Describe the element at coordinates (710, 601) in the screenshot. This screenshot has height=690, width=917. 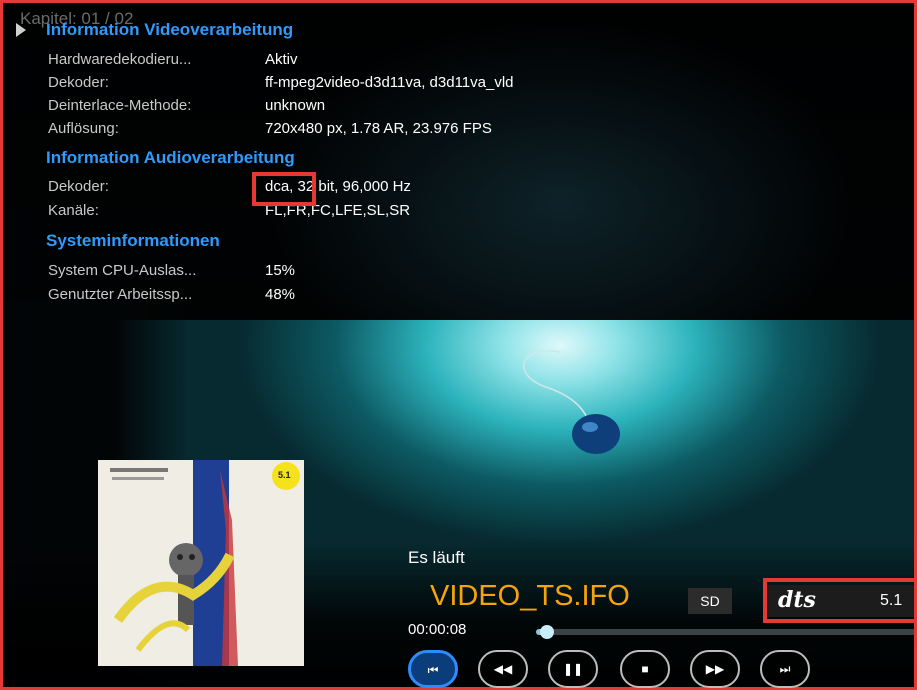
I see `quality-badge: SD` at that location.